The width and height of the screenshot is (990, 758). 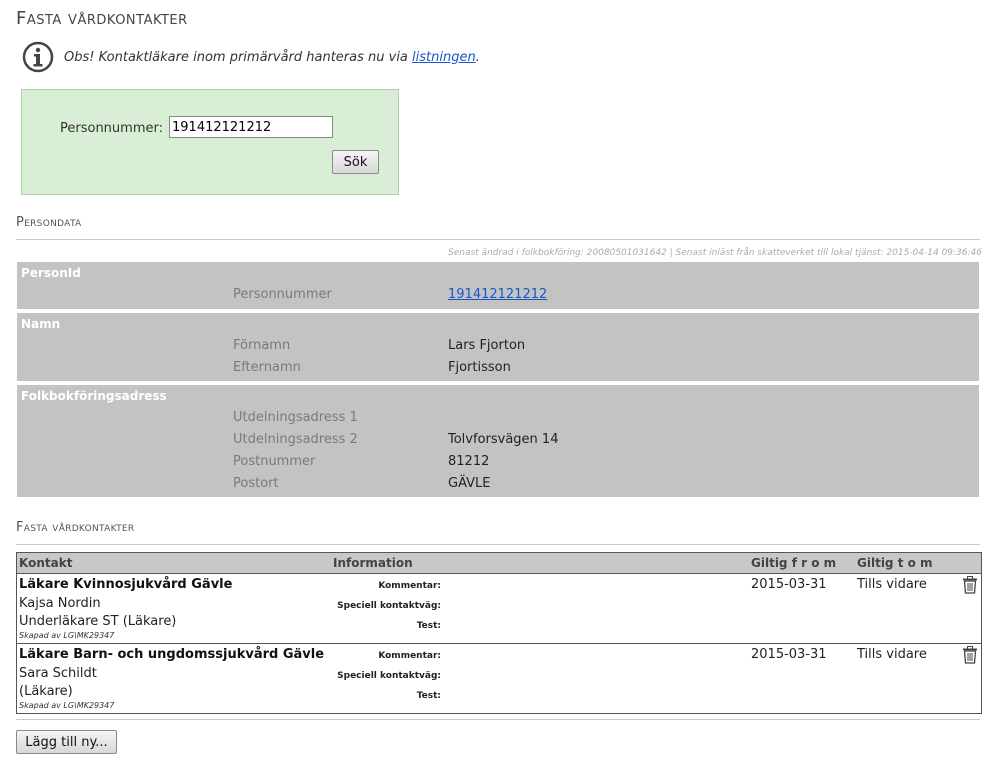 What do you see at coordinates (503, 439) in the screenshot?
I see `field-value: Tolvforsvägen 14` at bounding box center [503, 439].